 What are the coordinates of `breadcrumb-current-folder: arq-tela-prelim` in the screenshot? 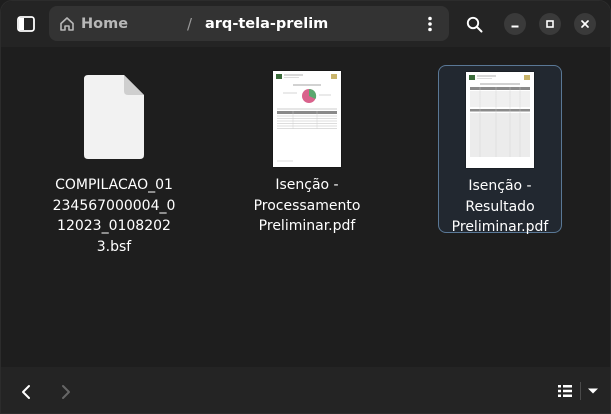 It's located at (266, 23).